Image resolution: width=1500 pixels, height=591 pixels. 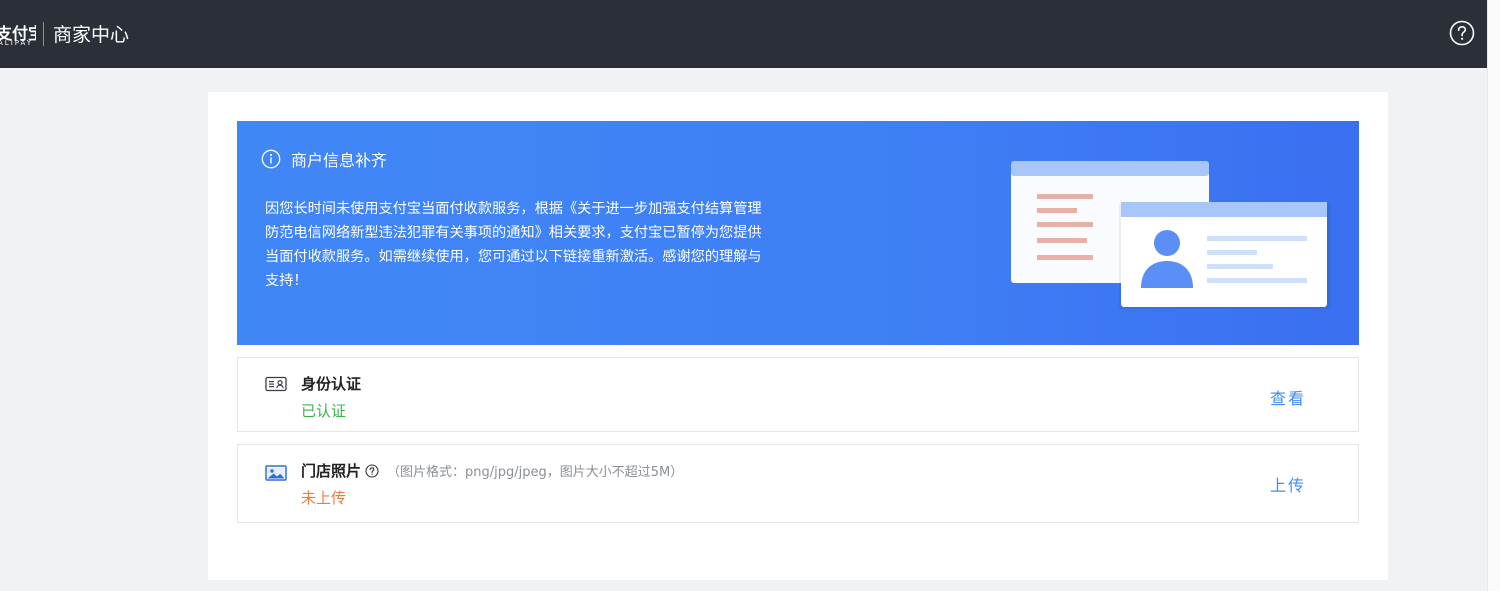 What do you see at coordinates (1288, 397) in the screenshot?
I see `view-button: 查看` at bounding box center [1288, 397].